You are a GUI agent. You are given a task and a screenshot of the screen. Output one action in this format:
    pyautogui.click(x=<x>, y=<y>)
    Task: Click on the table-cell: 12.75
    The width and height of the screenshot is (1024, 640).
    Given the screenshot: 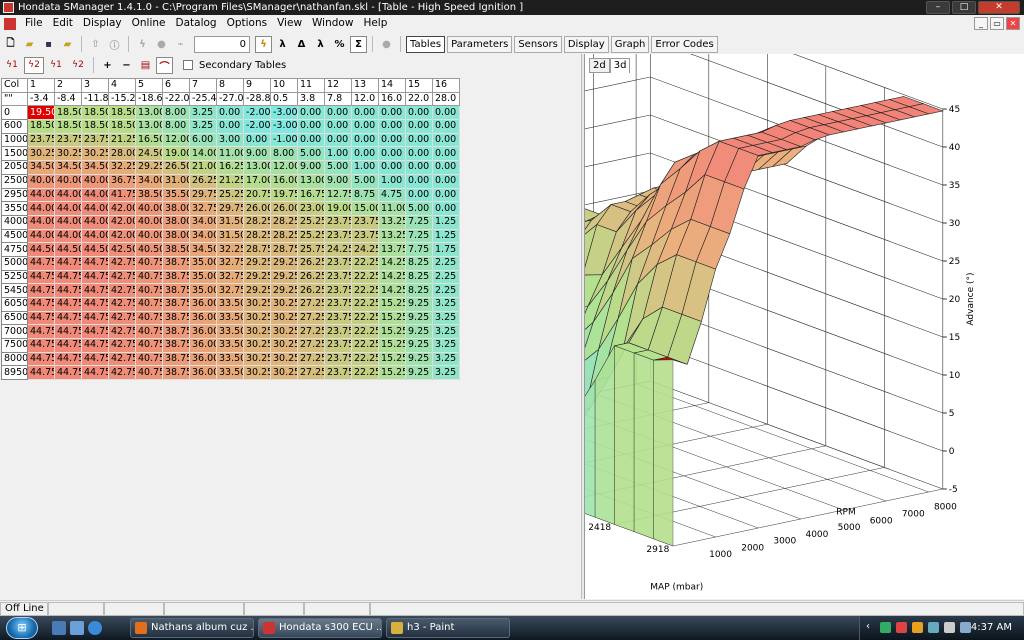 What is the action you would take?
    pyautogui.click(x=338, y=195)
    